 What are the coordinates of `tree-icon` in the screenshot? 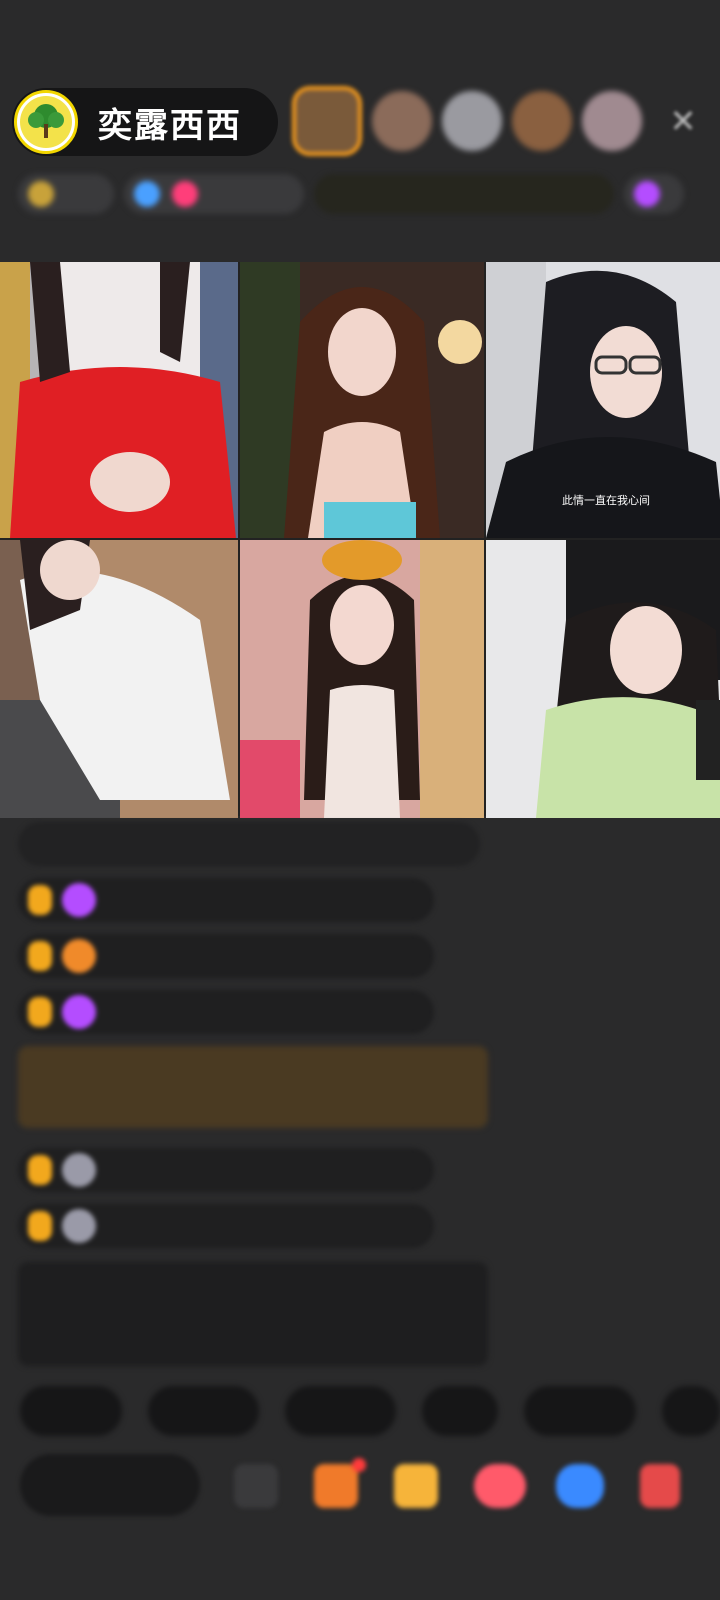 It's located at (46, 122).